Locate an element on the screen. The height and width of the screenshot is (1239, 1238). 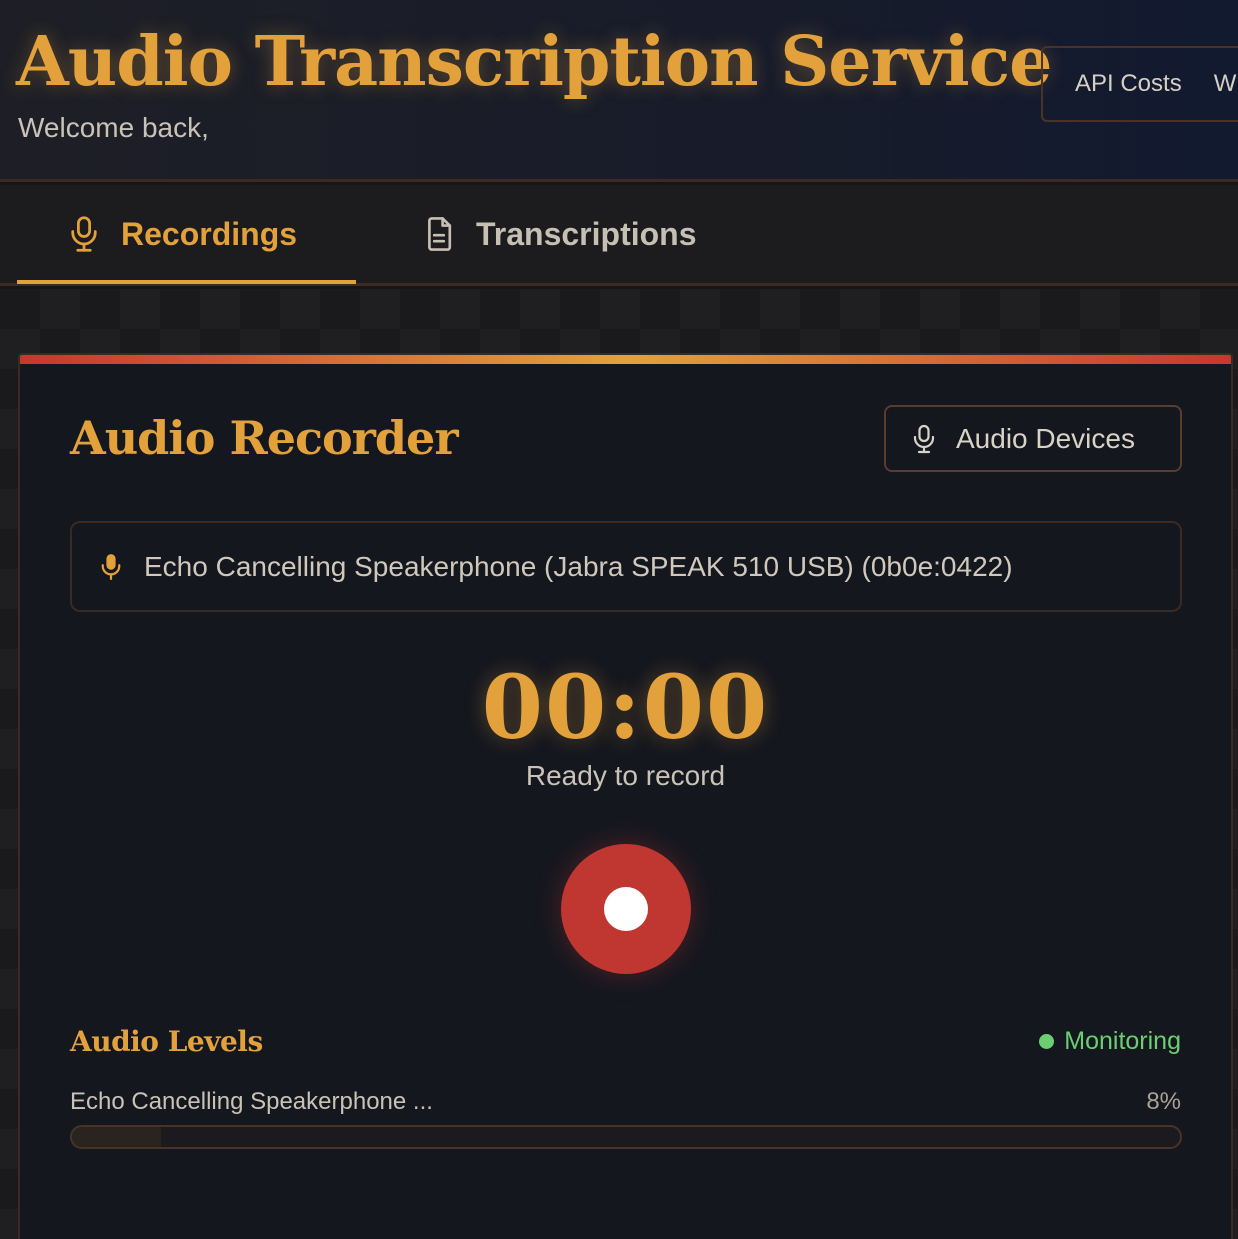
recorder-title: Audio Recorder is located at coordinates (264, 438).